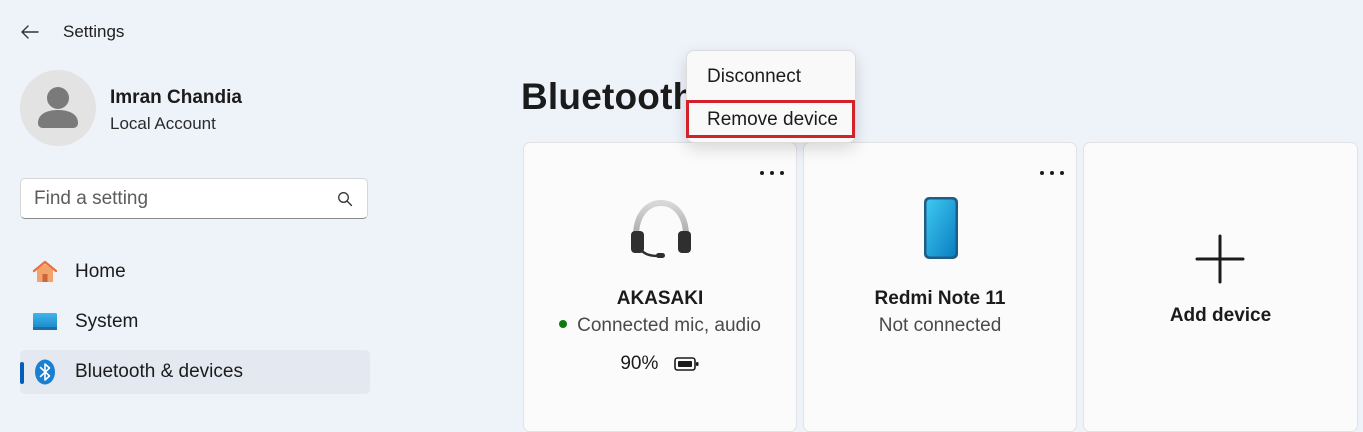 The image size is (1363, 432). What do you see at coordinates (1220, 315) in the screenshot?
I see `add-device-label: Add device` at bounding box center [1220, 315].